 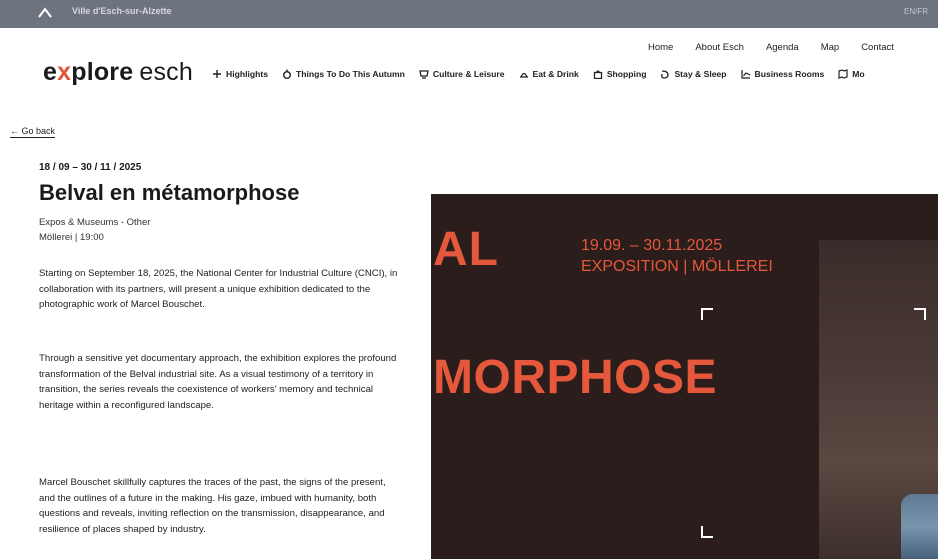 What do you see at coordinates (549, 74) in the screenshot?
I see `nav-item-eat: Eat & Drink` at bounding box center [549, 74].